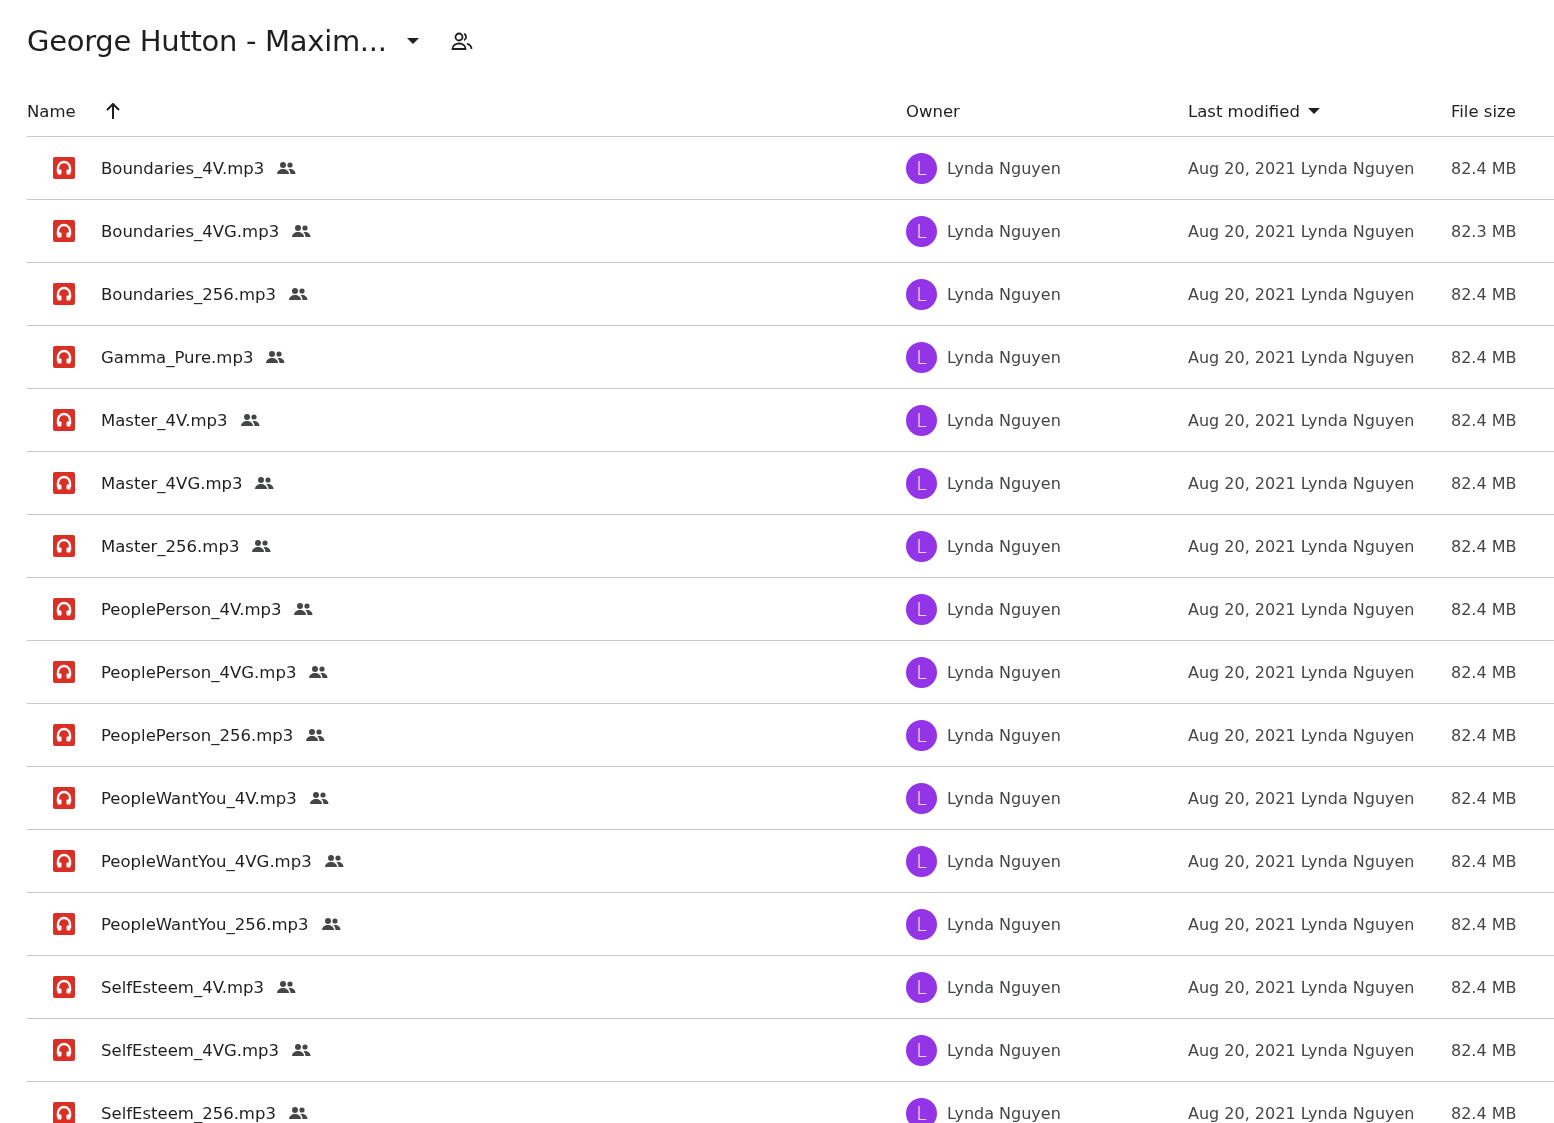 The image size is (1554, 1123). What do you see at coordinates (177, 357) in the screenshot?
I see `file-name: Gamma_Pure.mp3` at bounding box center [177, 357].